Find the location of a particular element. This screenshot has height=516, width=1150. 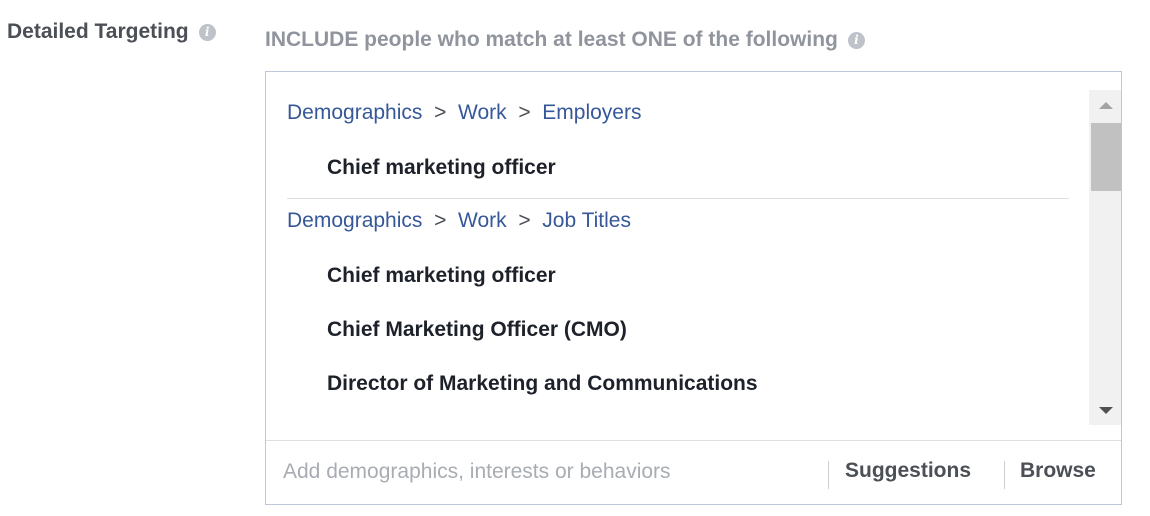

breadcrumb: Demographics > Work > Employers is located at coordinates (464, 113).